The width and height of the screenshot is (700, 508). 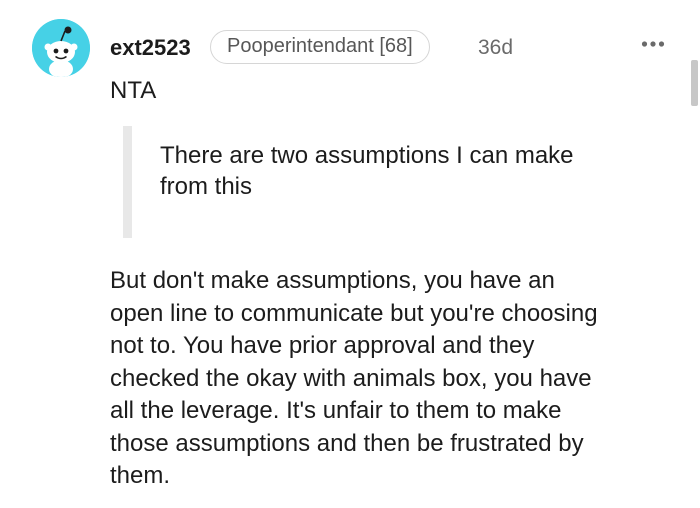 What do you see at coordinates (127, 182) in the screenshot?
I see `blockquote-bar` at bounding box center [127, 182].